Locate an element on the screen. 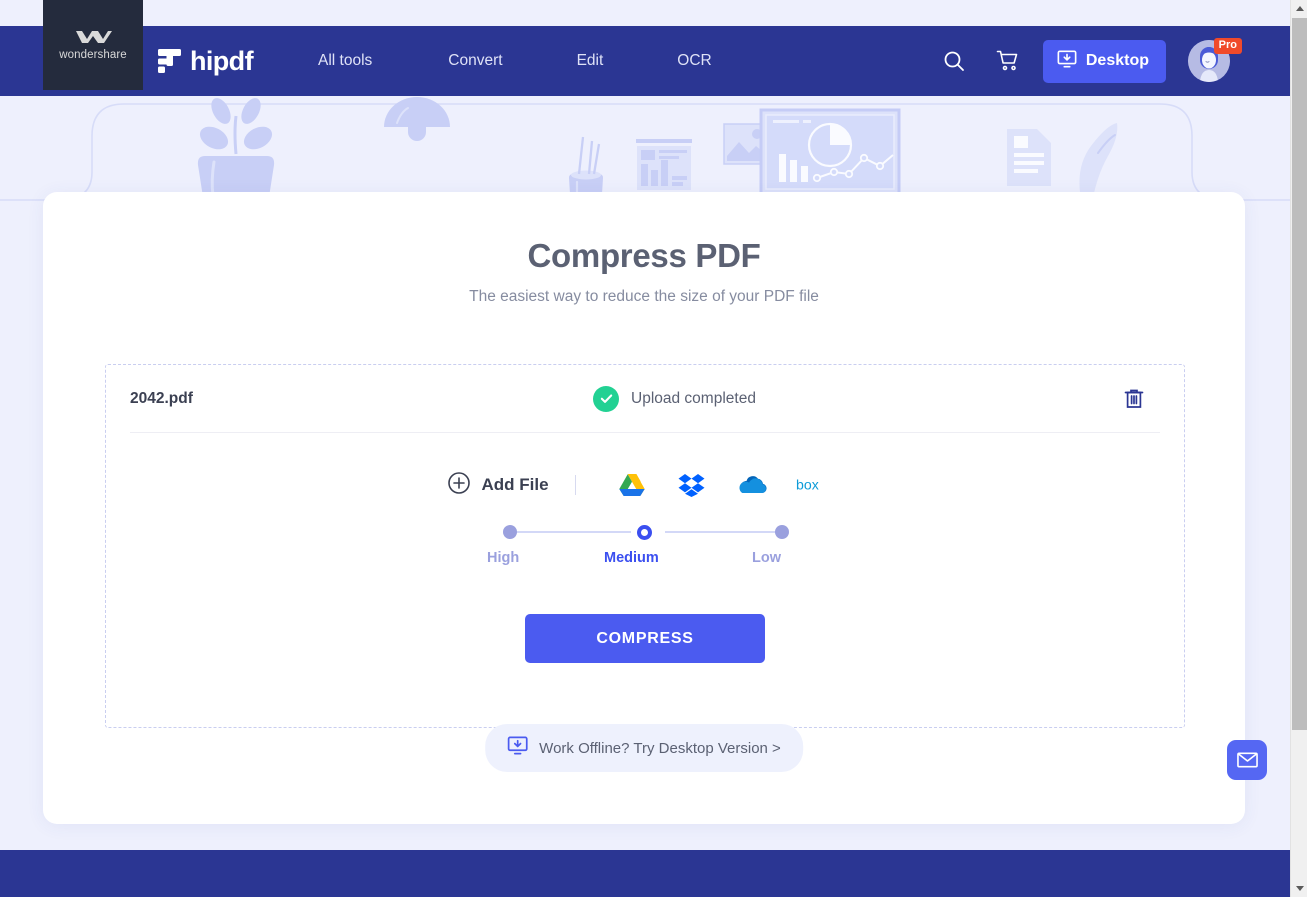 The image size is (1307, 897). top-strip is located at coordinates (645, 13).